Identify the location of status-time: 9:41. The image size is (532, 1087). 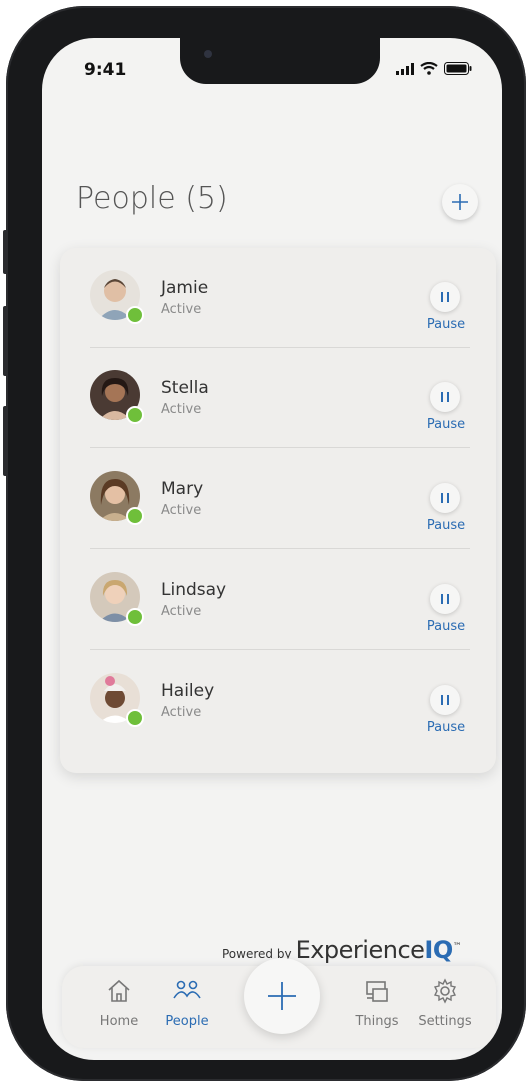
(105, 70).